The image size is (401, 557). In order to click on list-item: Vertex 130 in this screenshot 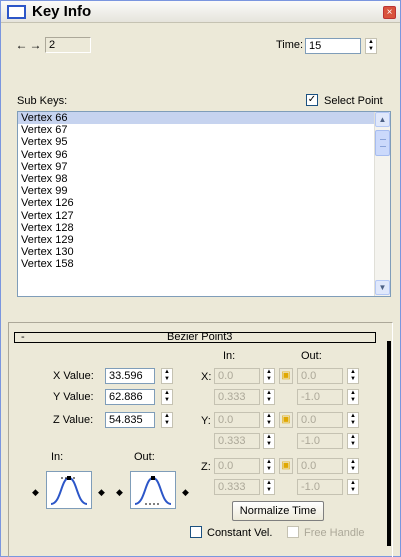, I will do `click(204, 252)`.